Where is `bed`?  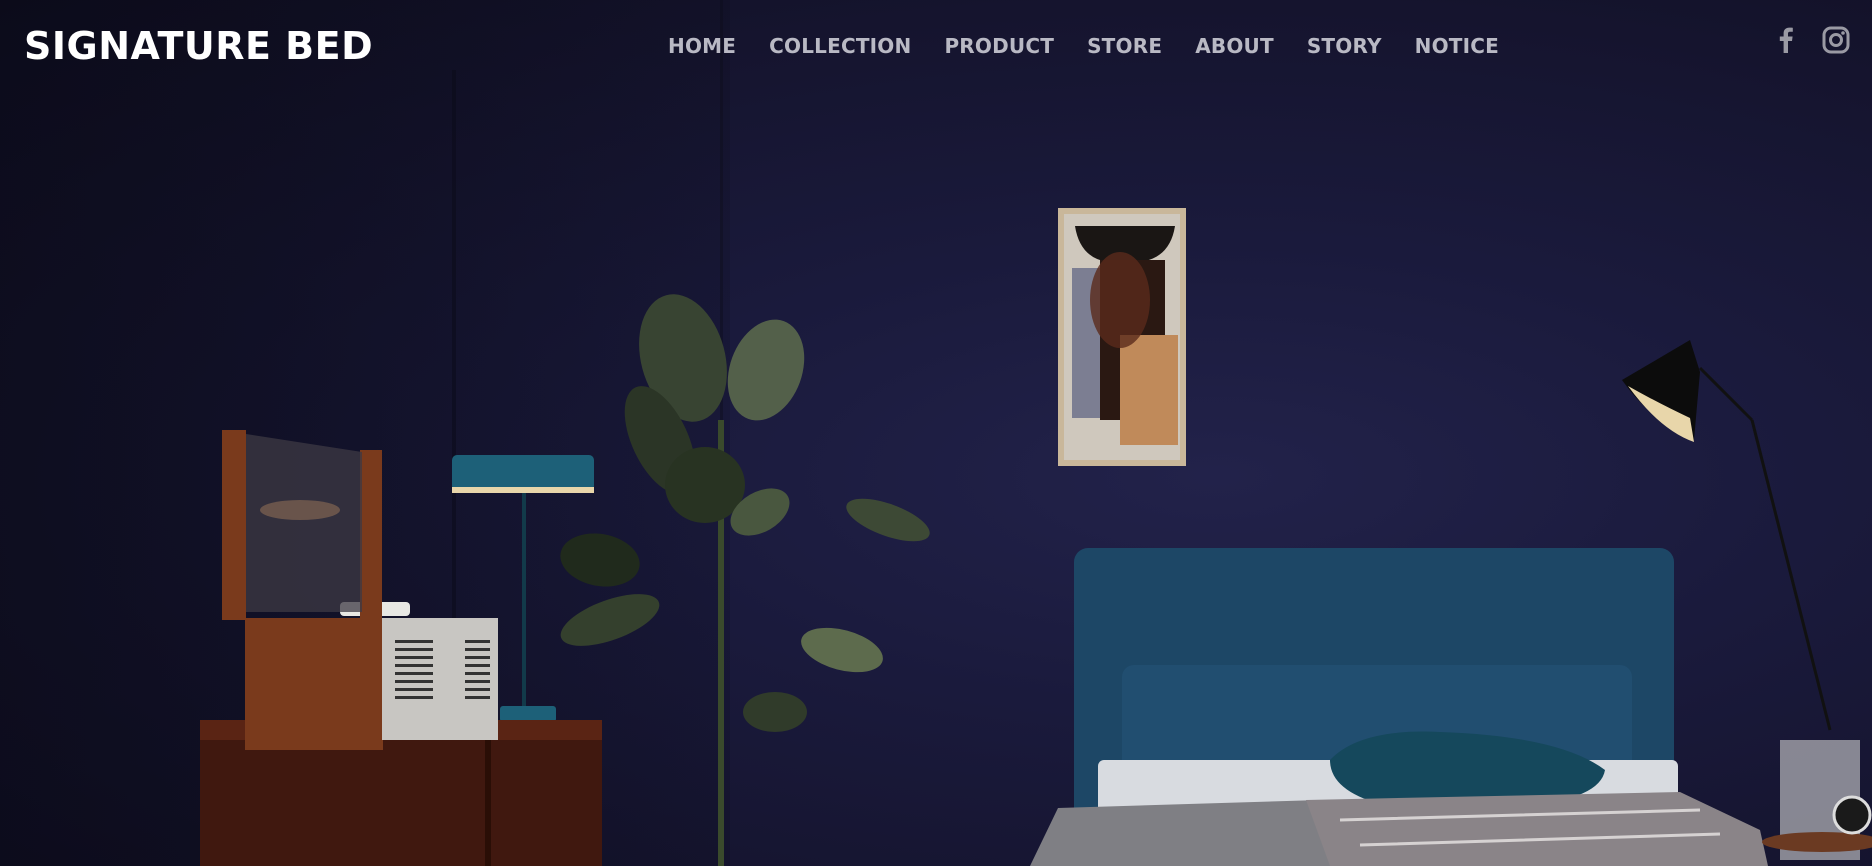 bed is located at coordinates (1399, 707).